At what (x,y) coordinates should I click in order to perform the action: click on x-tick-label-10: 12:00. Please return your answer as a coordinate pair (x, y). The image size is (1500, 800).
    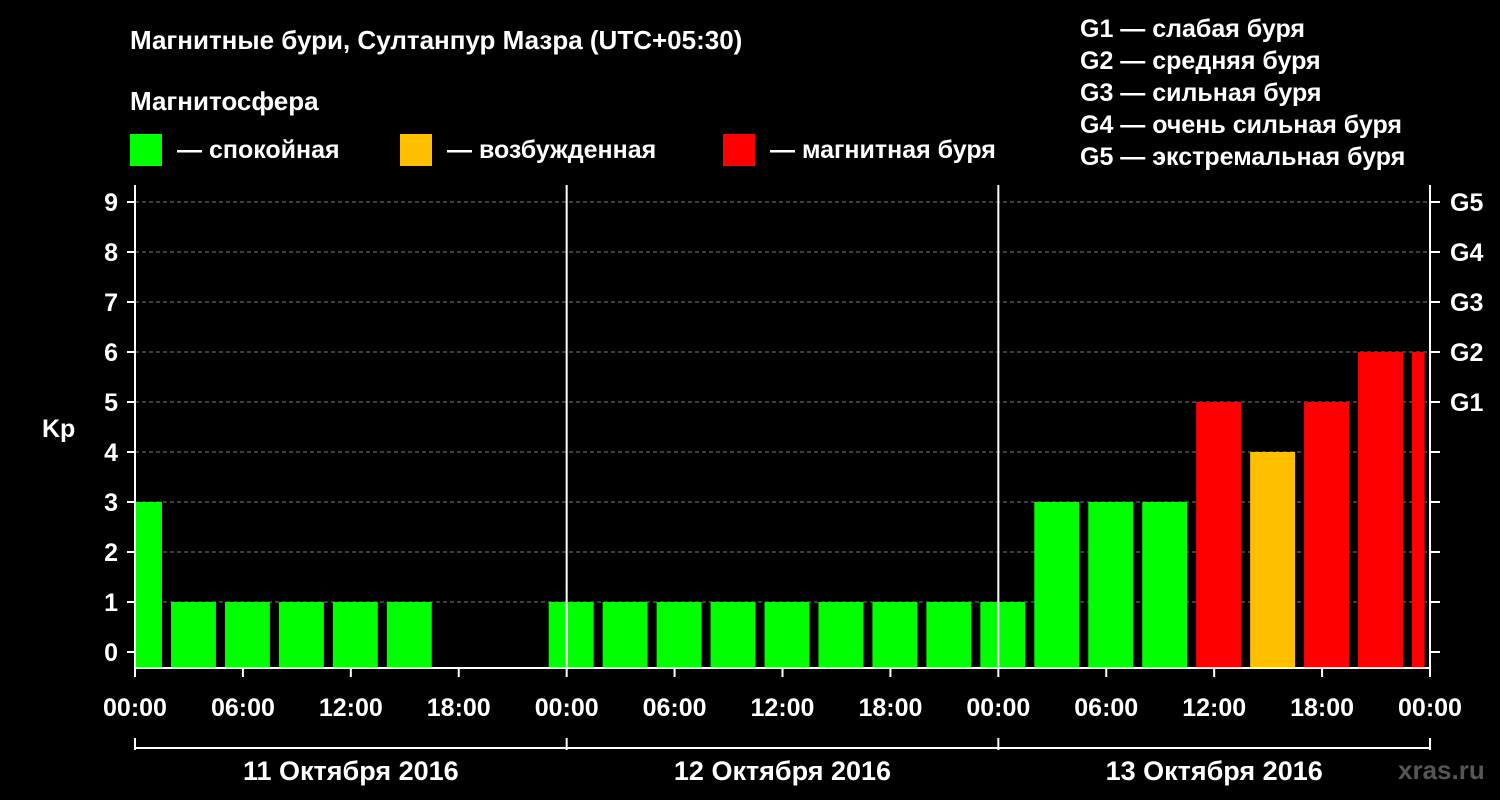
    Looking at the image, I should click on (1214, 708).